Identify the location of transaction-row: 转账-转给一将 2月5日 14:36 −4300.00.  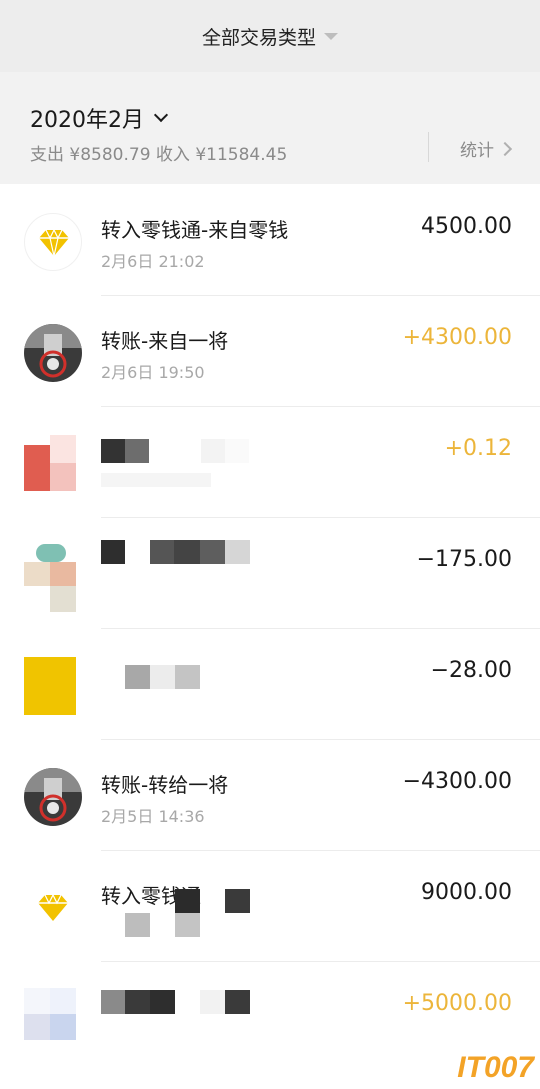
(270, 795).